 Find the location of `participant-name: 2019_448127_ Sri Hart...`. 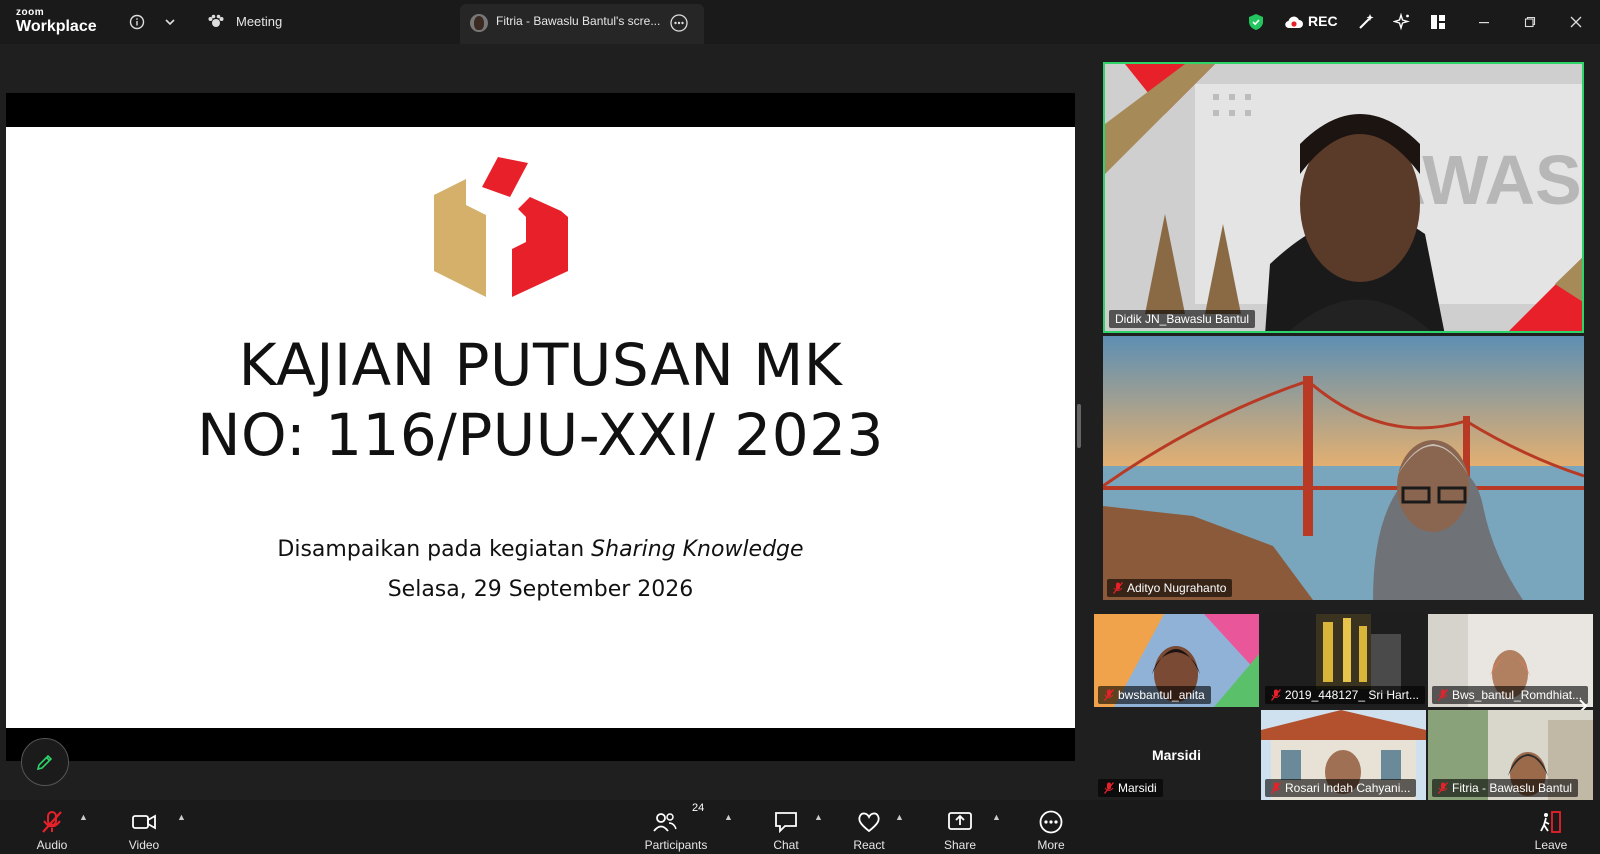

participant-name: 2019_448127_ Sri Hart... is located at coordinates (1351, 695).